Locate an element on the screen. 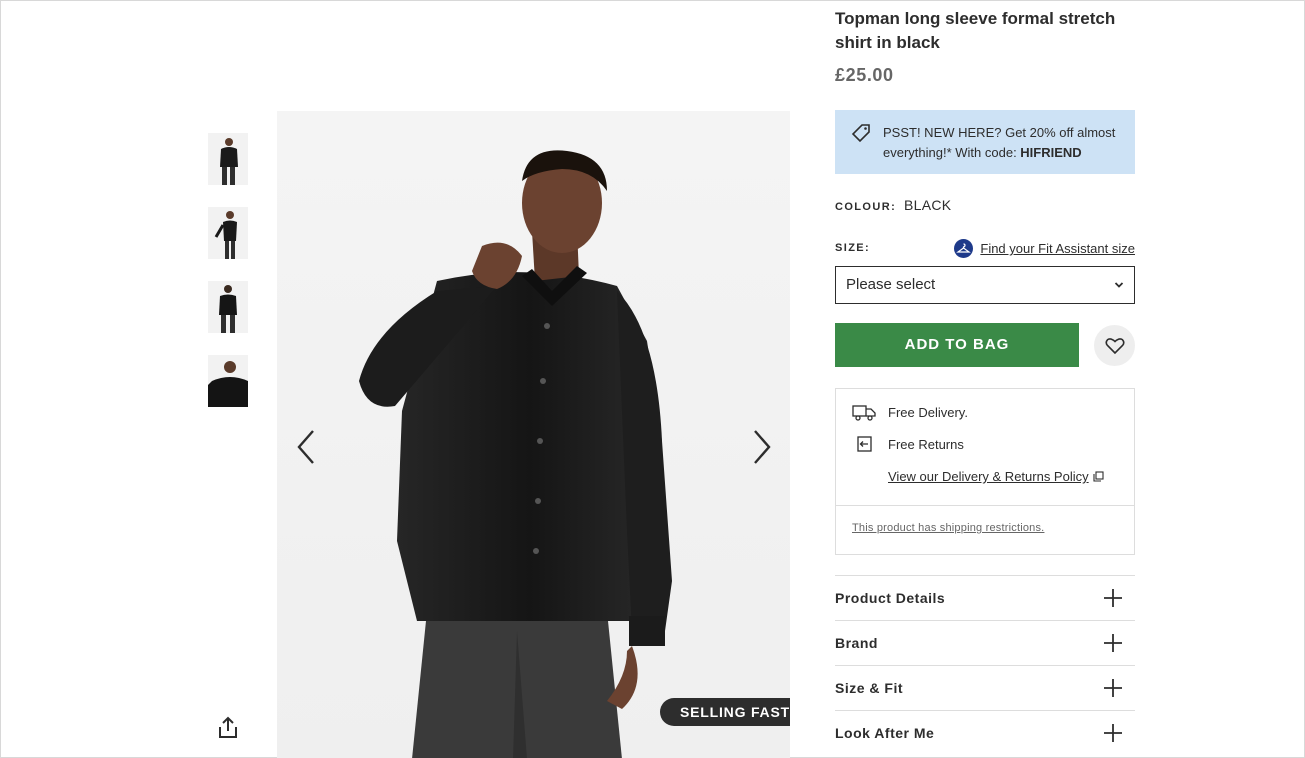 This screenshot has width=1305, height=758. size-select-value: Please select is located at coordinates (891, 284).